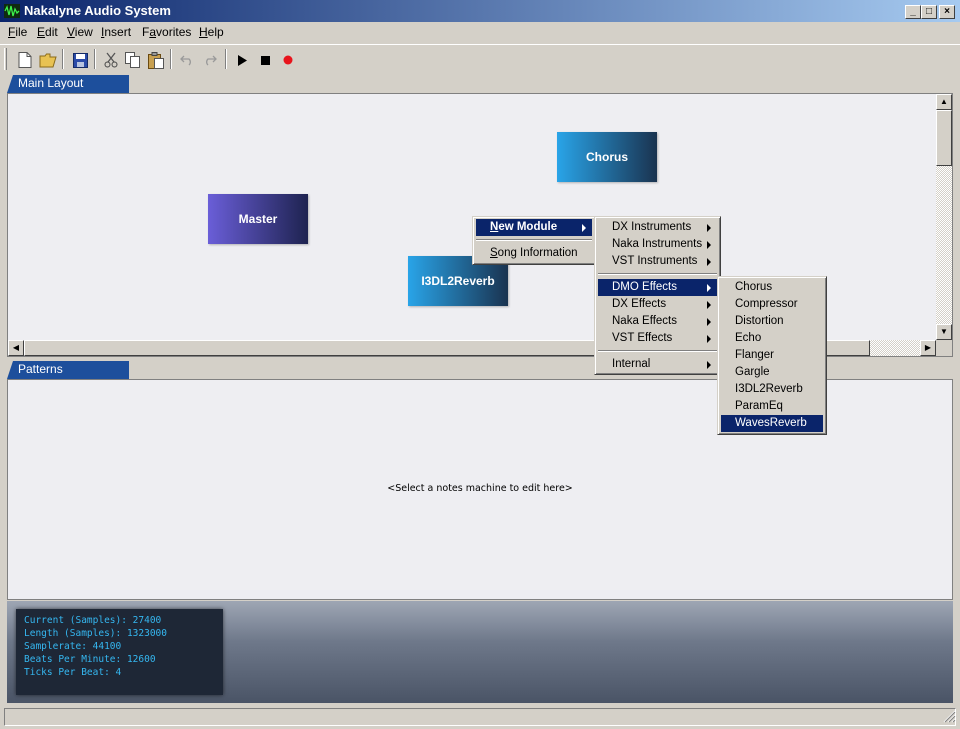 This screenshot has width=960, height=729. I want to click on beats-per-minute: Beats Per Minute: 12600, so click(90, 659).